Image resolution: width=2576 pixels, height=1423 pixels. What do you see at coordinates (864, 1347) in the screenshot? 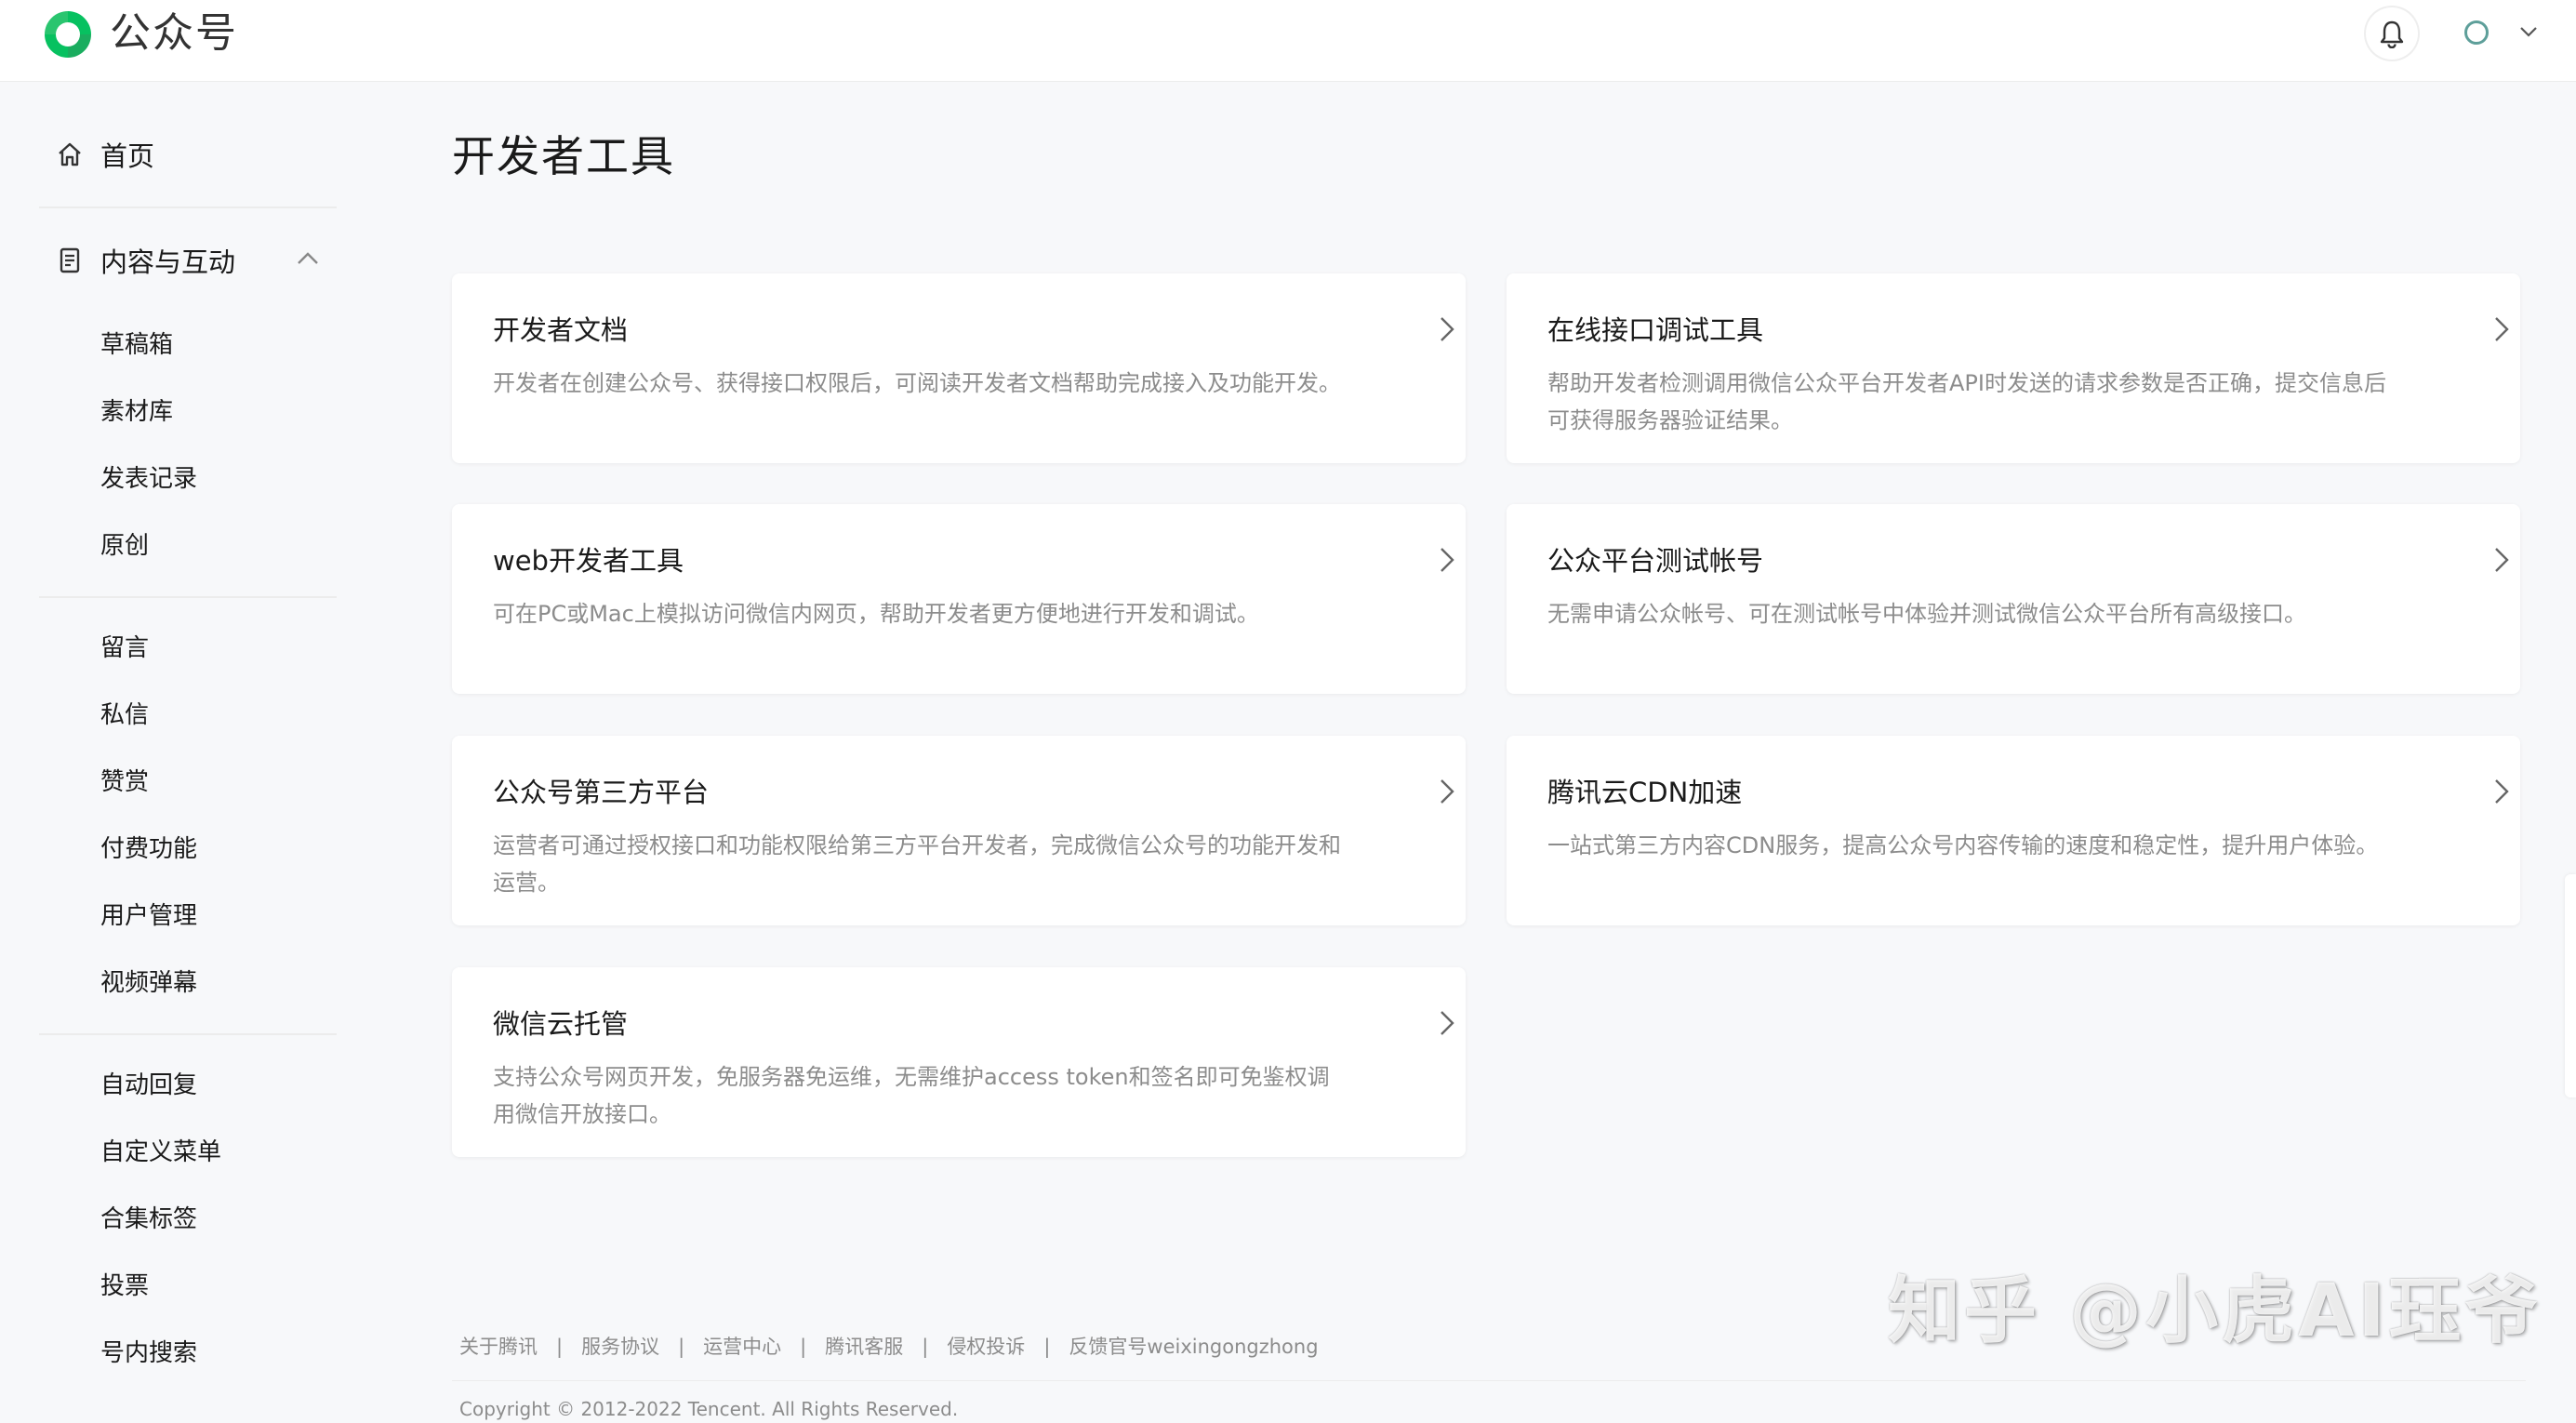
I see `footer-link-support: 腾讯客服` at bounding box center [864, 1347].